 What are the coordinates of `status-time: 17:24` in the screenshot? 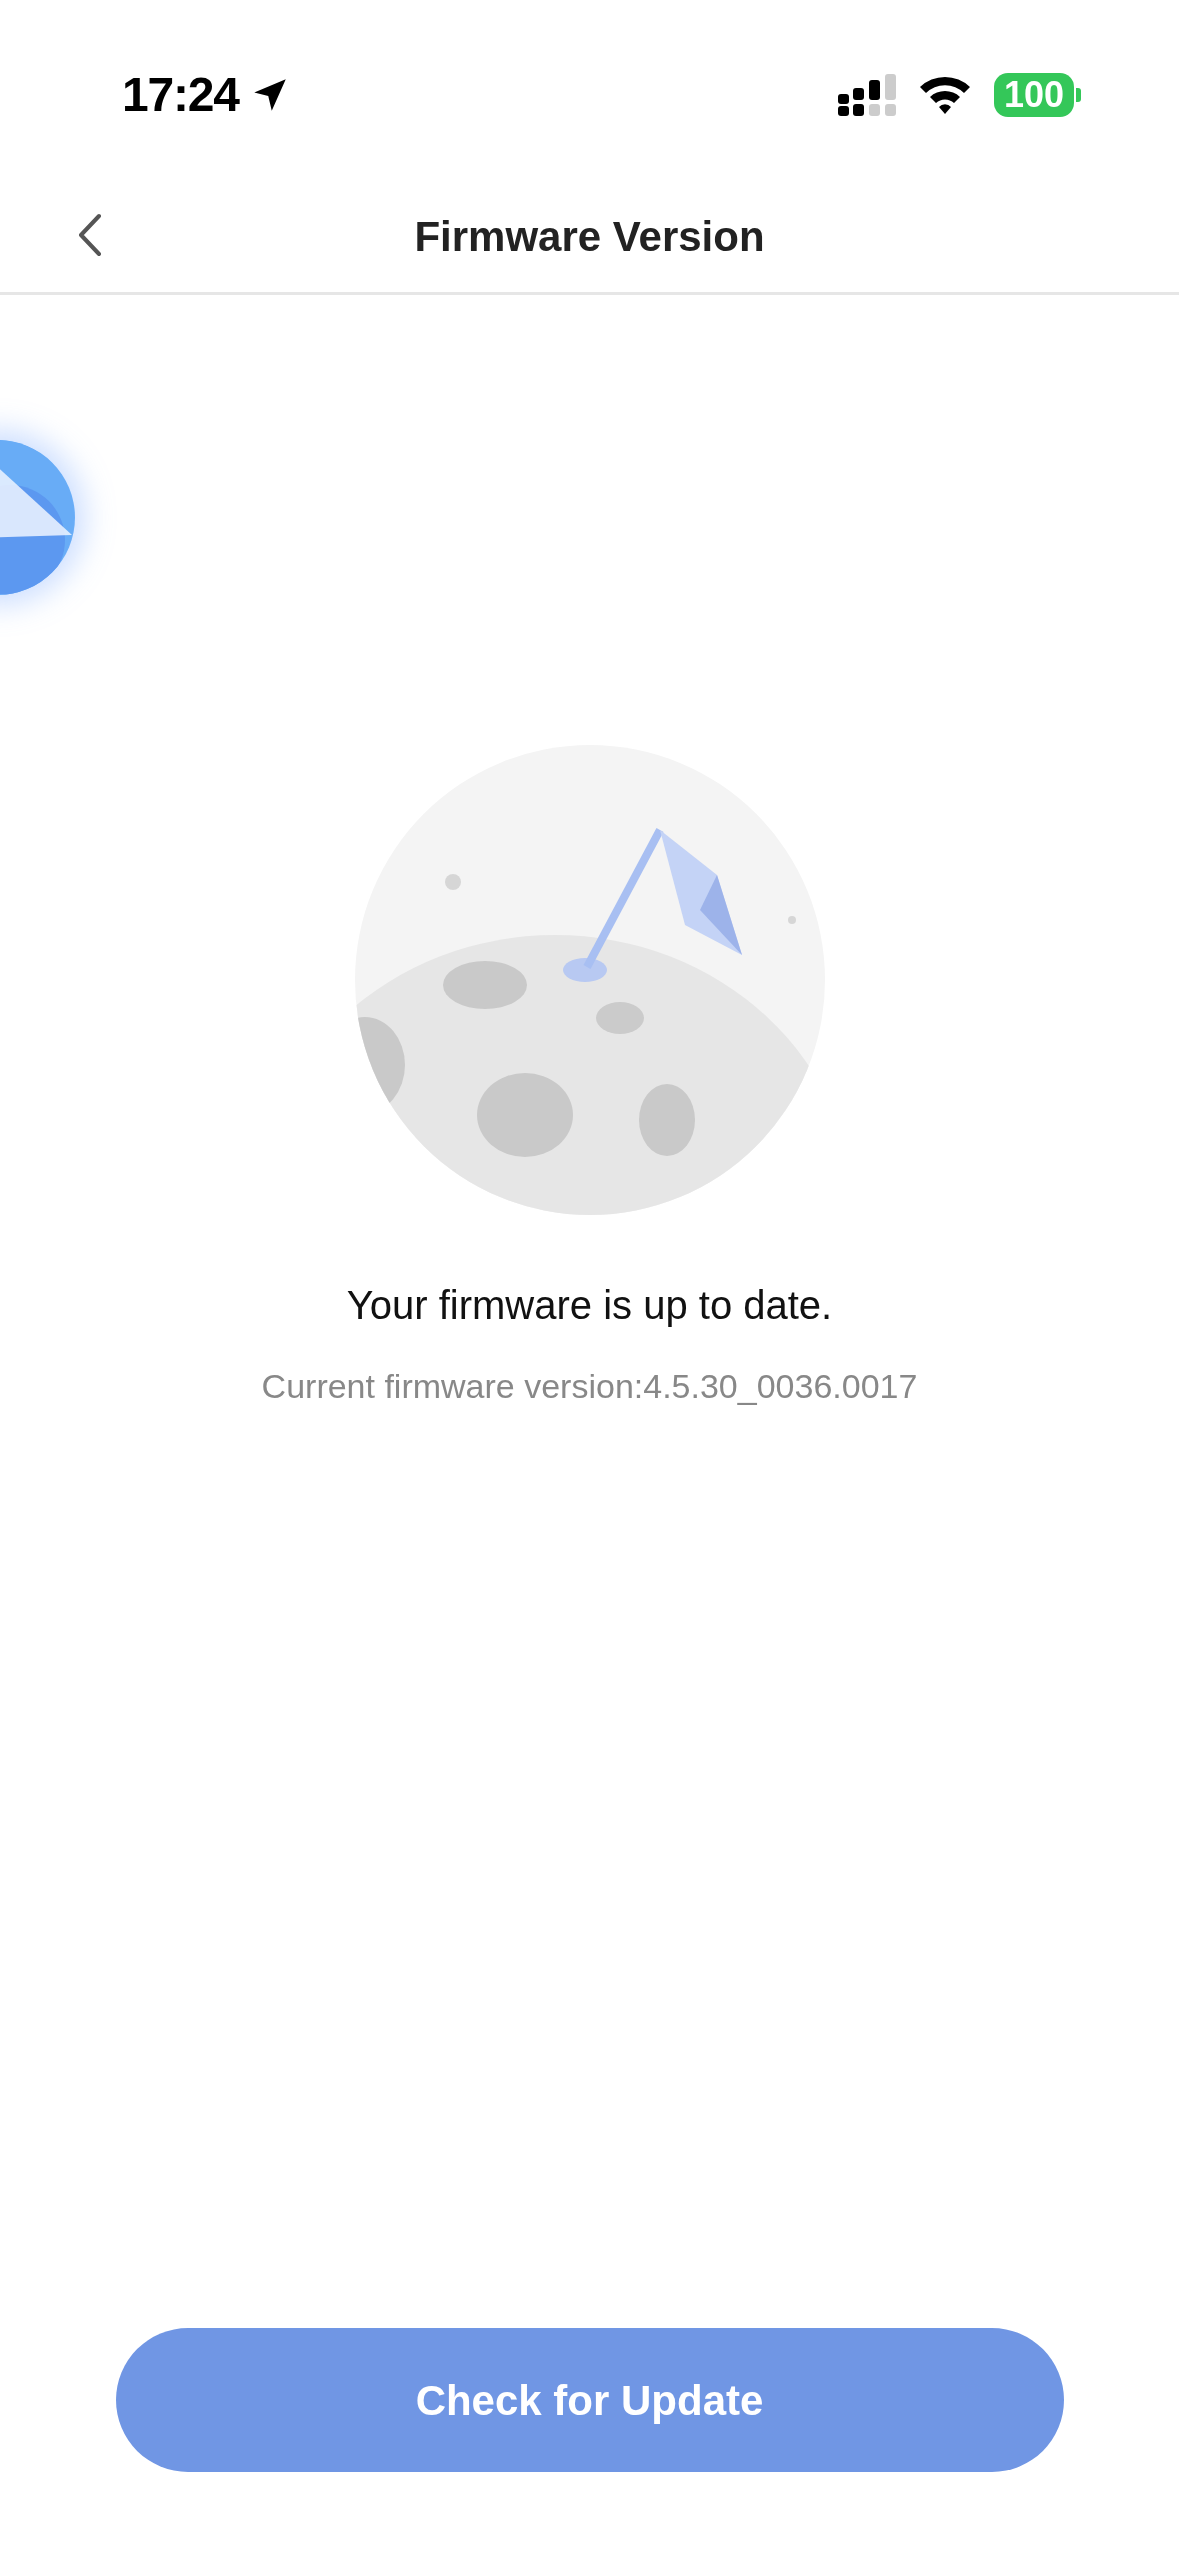 It's located at (180, 95).